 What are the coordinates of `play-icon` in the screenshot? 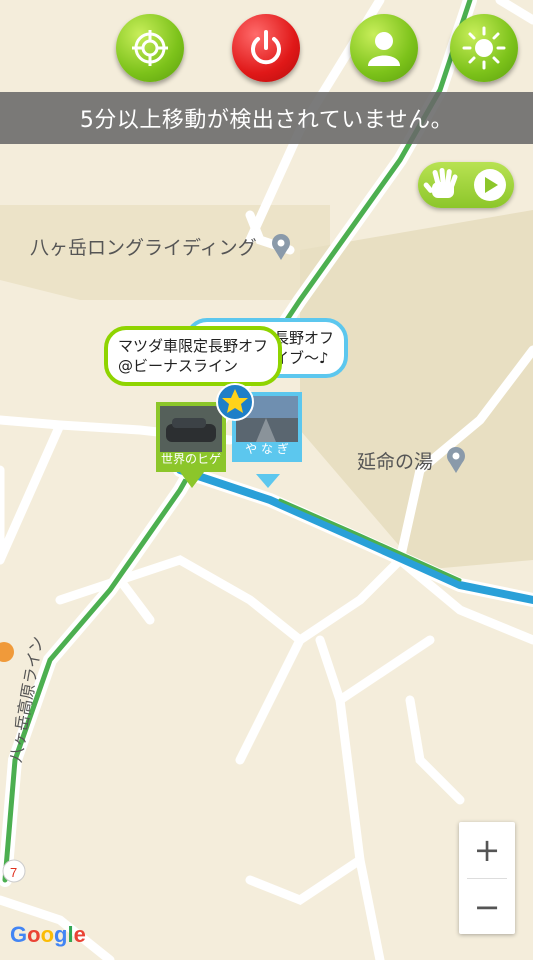 It's located at (490, 185).